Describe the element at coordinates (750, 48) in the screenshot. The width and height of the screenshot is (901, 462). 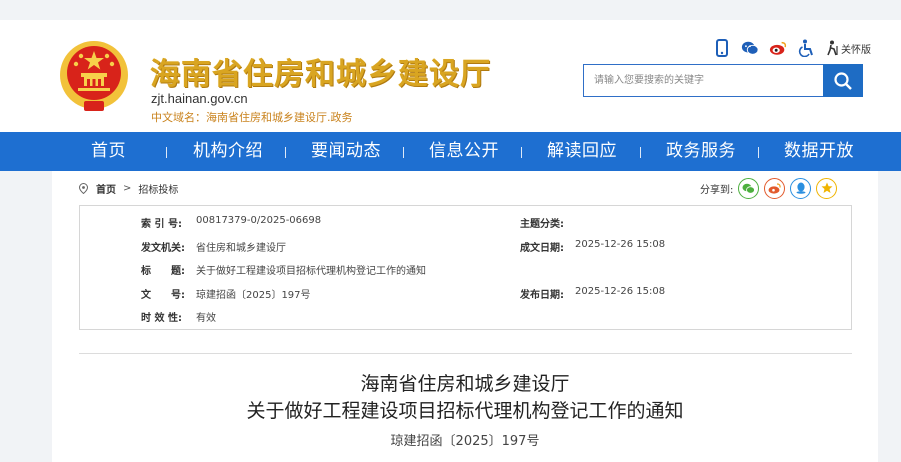
I see `wechat-icon` at that location.